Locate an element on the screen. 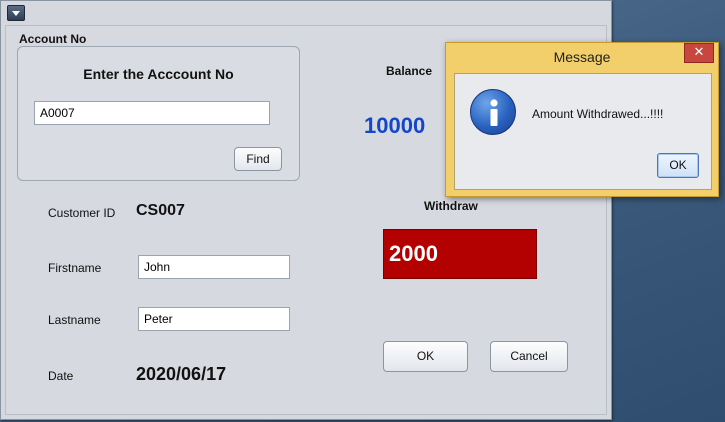 The image size is (725, 422). message-dialog: Message ✕ Amount Withdrawed...!!!! OK is located at coordinates (582, 119).